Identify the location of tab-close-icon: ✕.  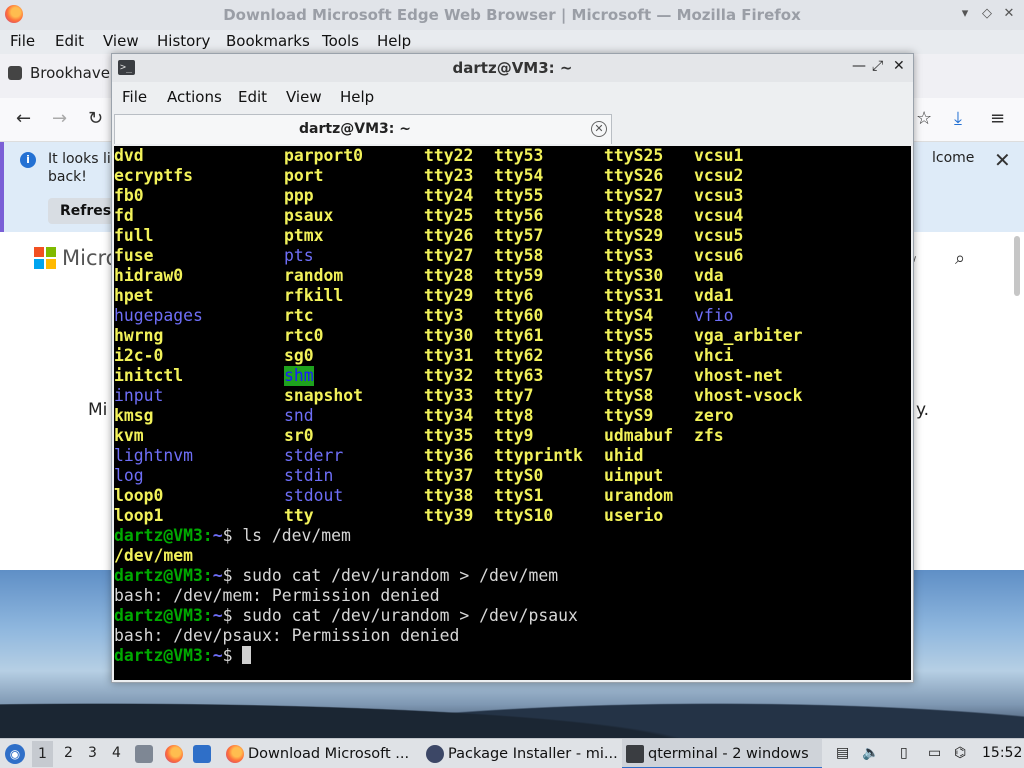
(599, 129).